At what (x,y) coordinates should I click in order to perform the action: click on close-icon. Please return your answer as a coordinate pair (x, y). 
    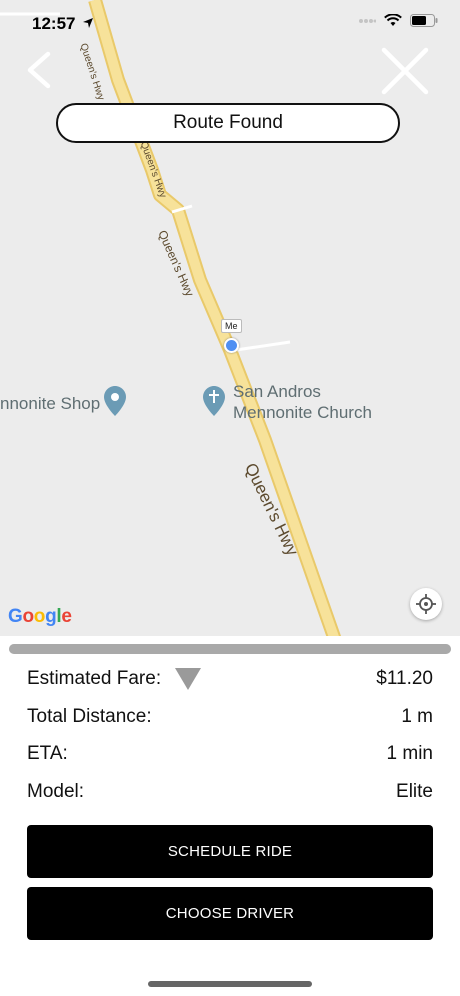
    Looking at the image, I should click on (405, 71).